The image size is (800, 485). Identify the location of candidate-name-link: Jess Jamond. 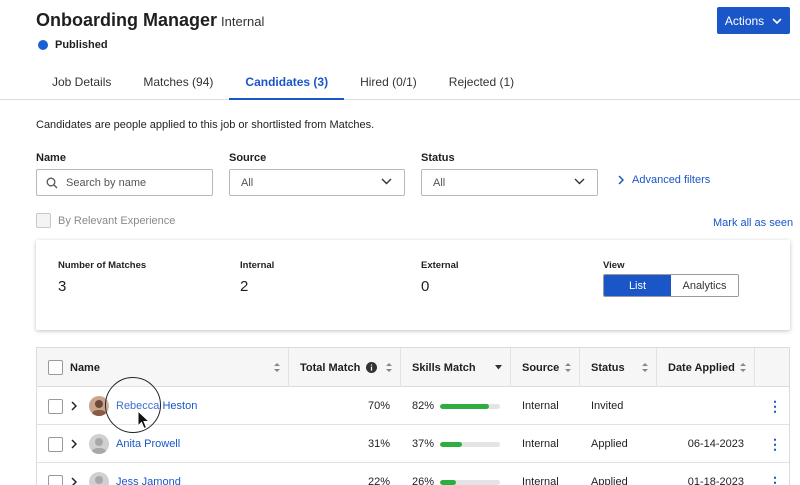
(148, 474).